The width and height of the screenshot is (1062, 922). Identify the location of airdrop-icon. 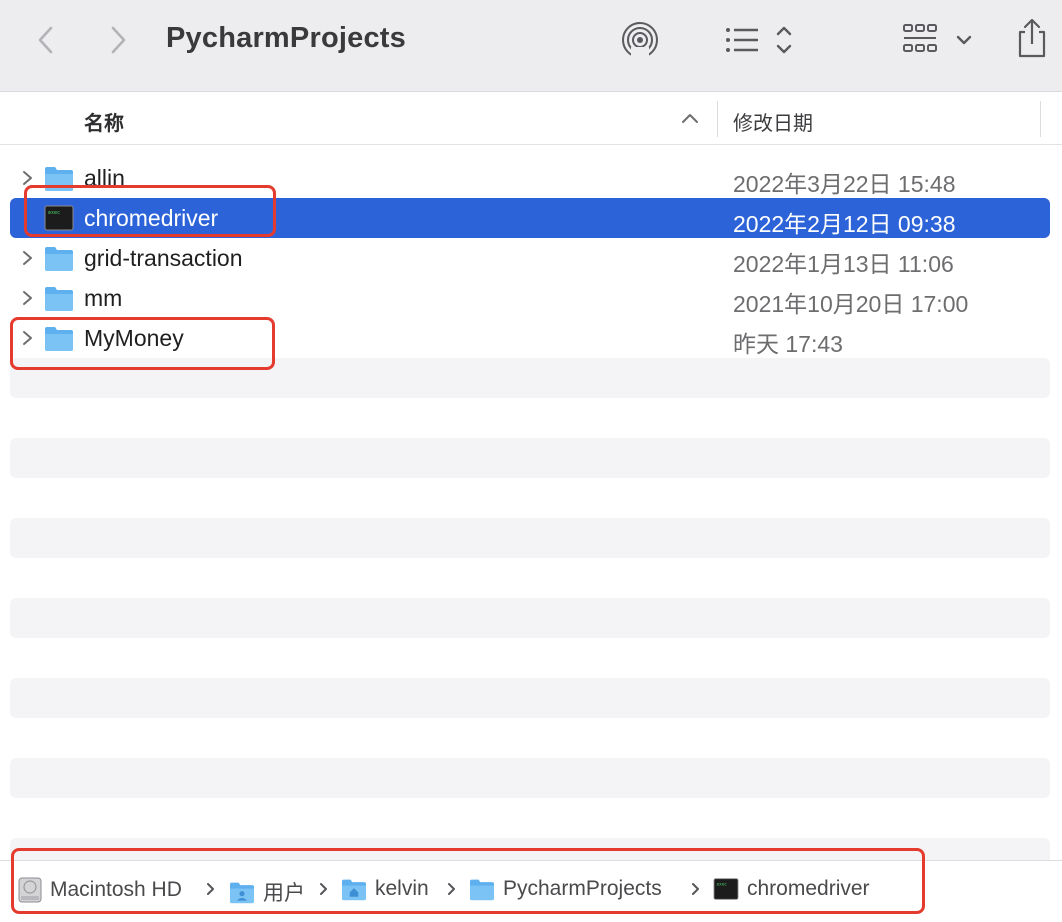
(640, 40).